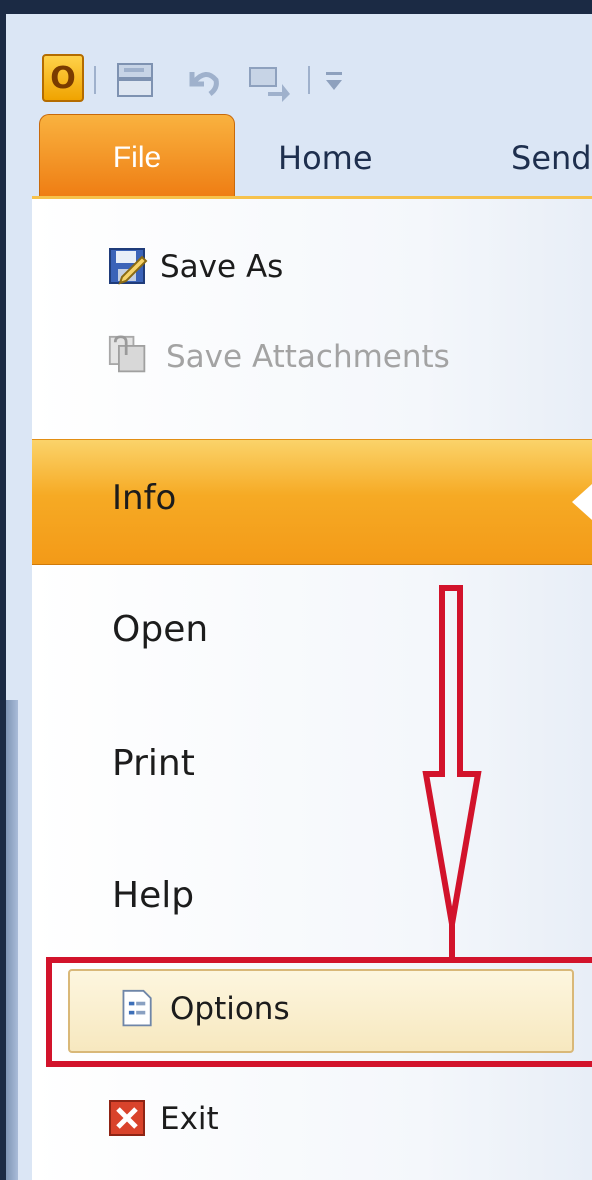 The image size is (592, 1180). What do you see at coordinates (202, 81) in the screenshot?
I see `undo-icon` at bounding box center [202, 81].